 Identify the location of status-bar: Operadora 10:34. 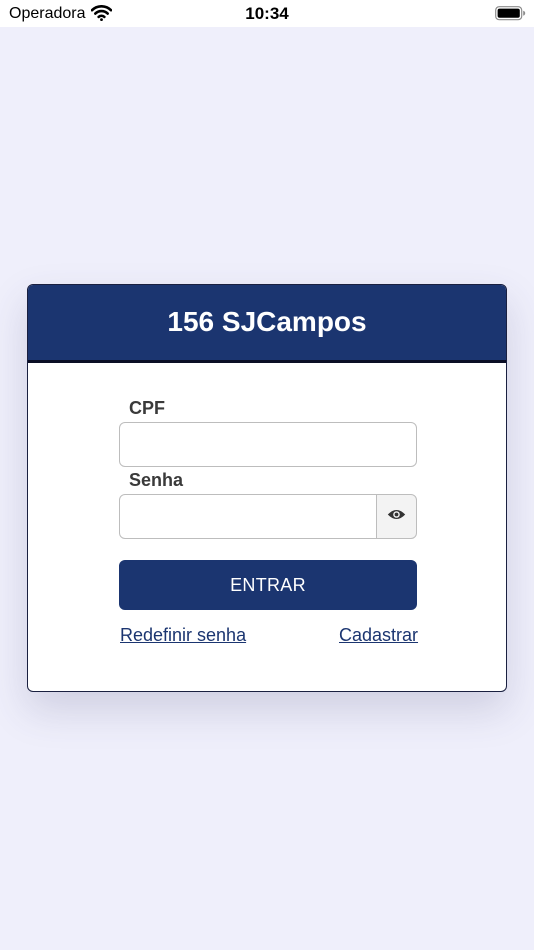
(267, 13).